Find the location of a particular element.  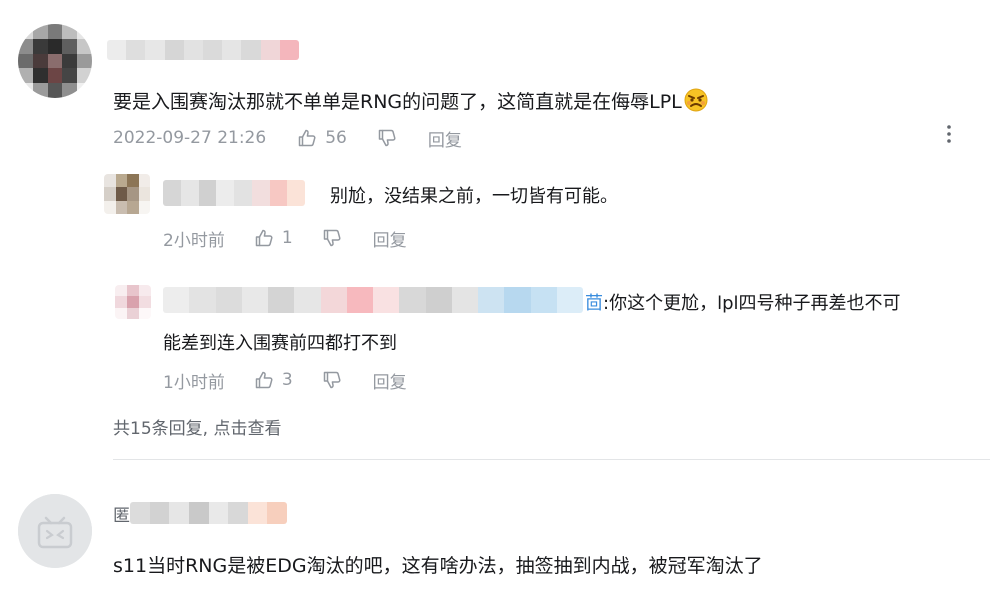

reply1-username-blurred is located at coordinates (234, 193).